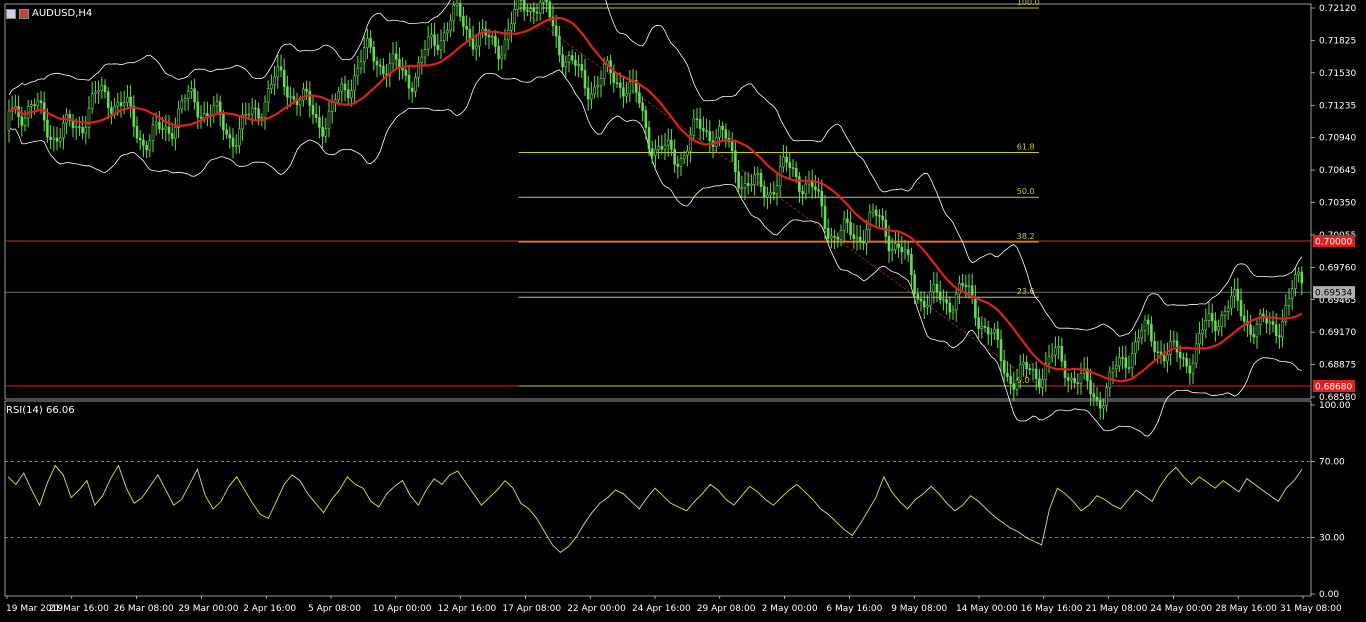  I want to click on fib-level-label: 0.0, so click(1023, 380).